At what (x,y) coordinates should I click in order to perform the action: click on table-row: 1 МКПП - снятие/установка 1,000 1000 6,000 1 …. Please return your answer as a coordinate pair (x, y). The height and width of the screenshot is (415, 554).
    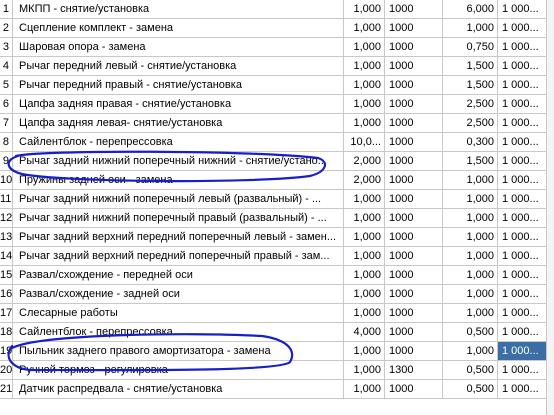
    Looking at the image, I should click on (277, 9).